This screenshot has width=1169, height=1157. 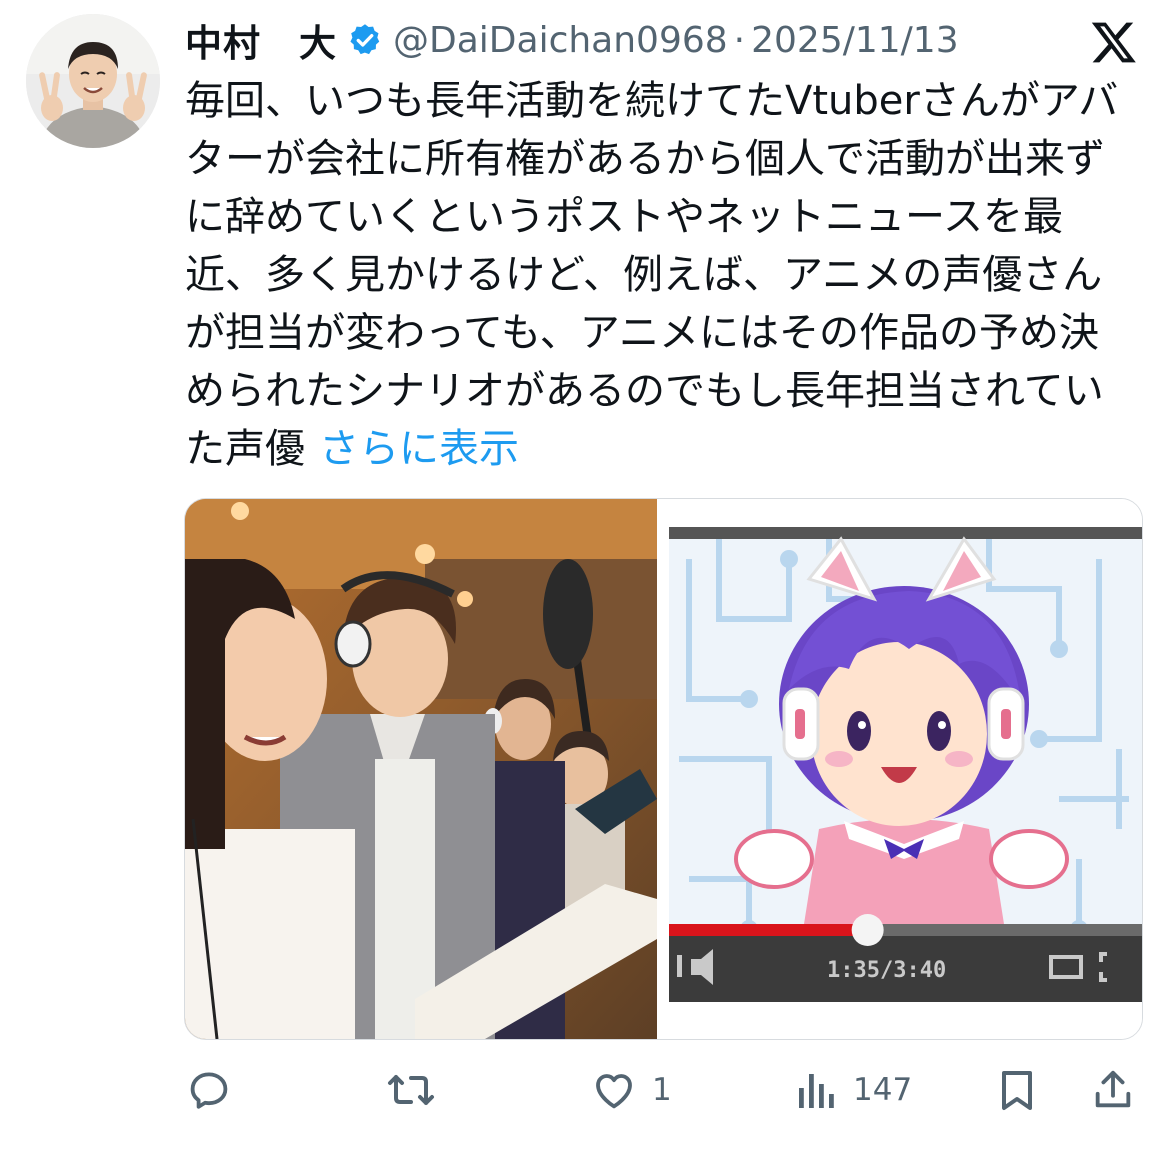 I want to click on share-icon, so click(x=1113, y=1089).